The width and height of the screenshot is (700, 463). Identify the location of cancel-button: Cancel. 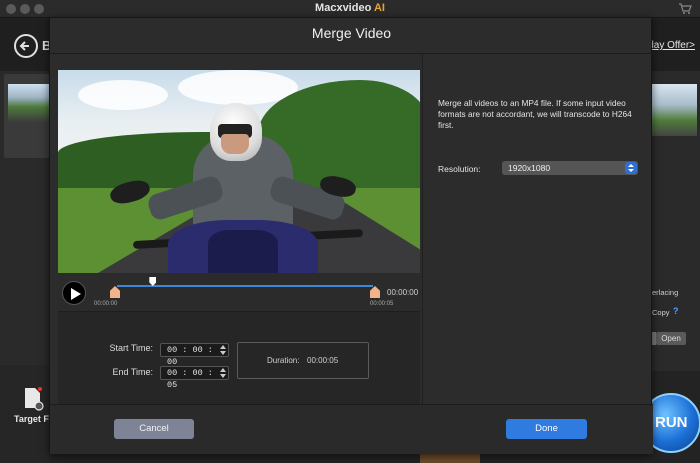
(154, 429).